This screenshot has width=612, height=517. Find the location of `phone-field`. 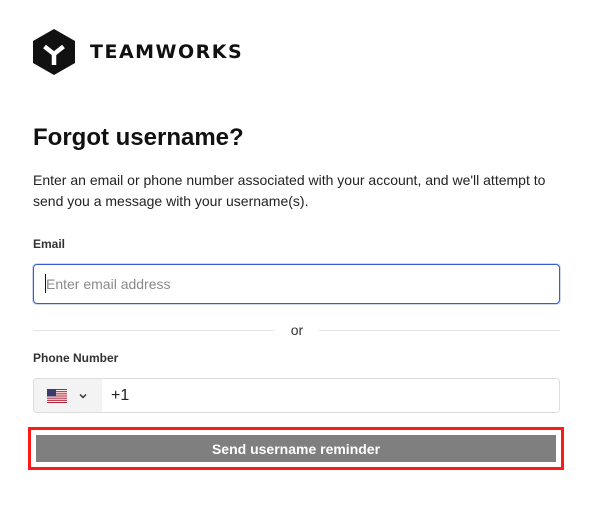

phone-field is located at coordinates (296, 395).